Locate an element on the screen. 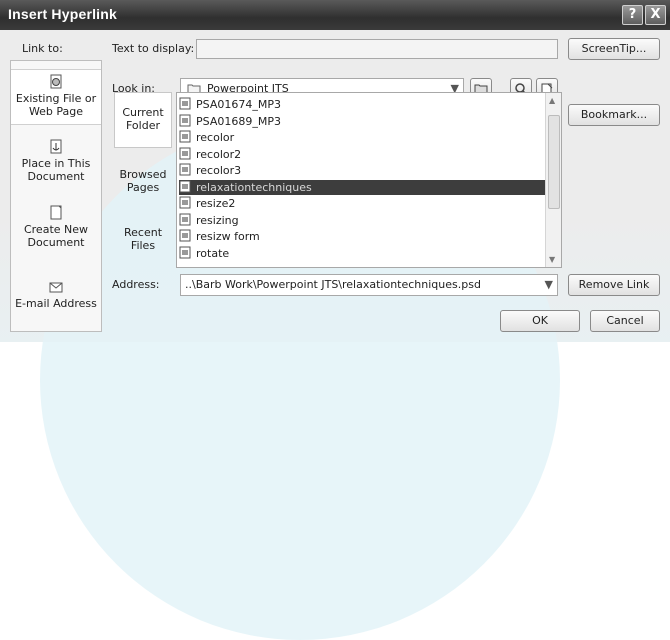 The width and height of the screenshot is (670, 640). remove-link-button: Remove Link is located at coordinates (614, 285).